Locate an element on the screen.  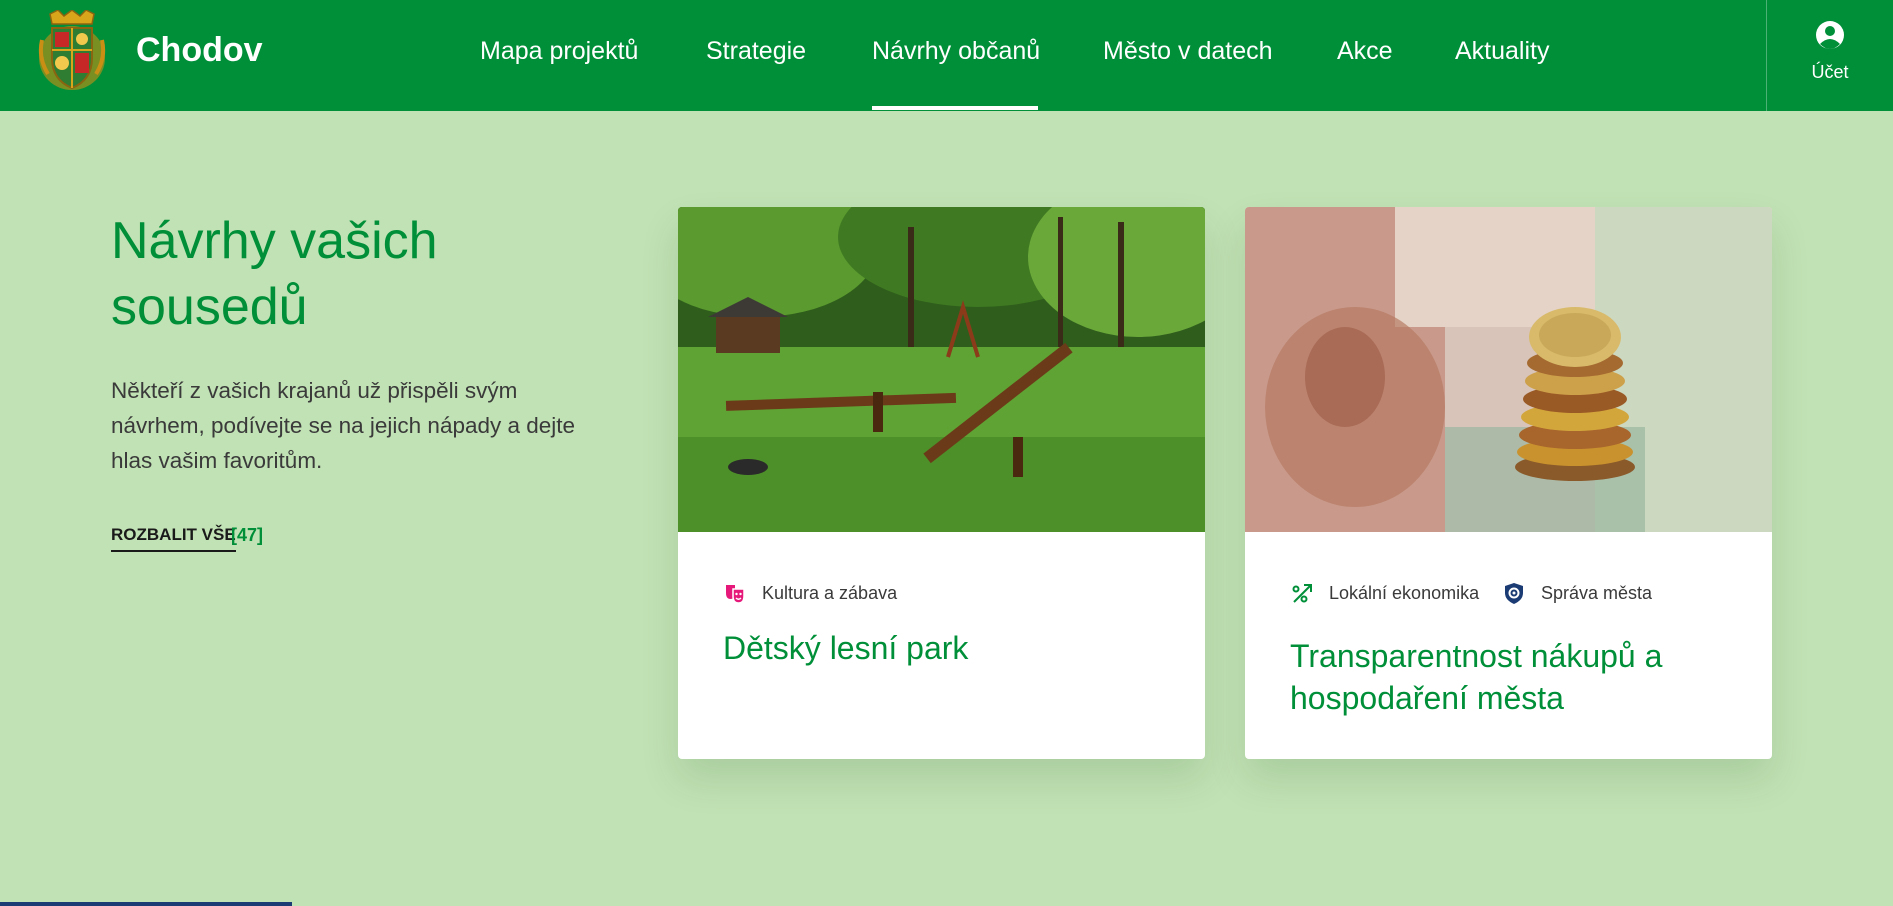
page-title: Návrhy vašich sousedů is located at coordinates (274, 274).